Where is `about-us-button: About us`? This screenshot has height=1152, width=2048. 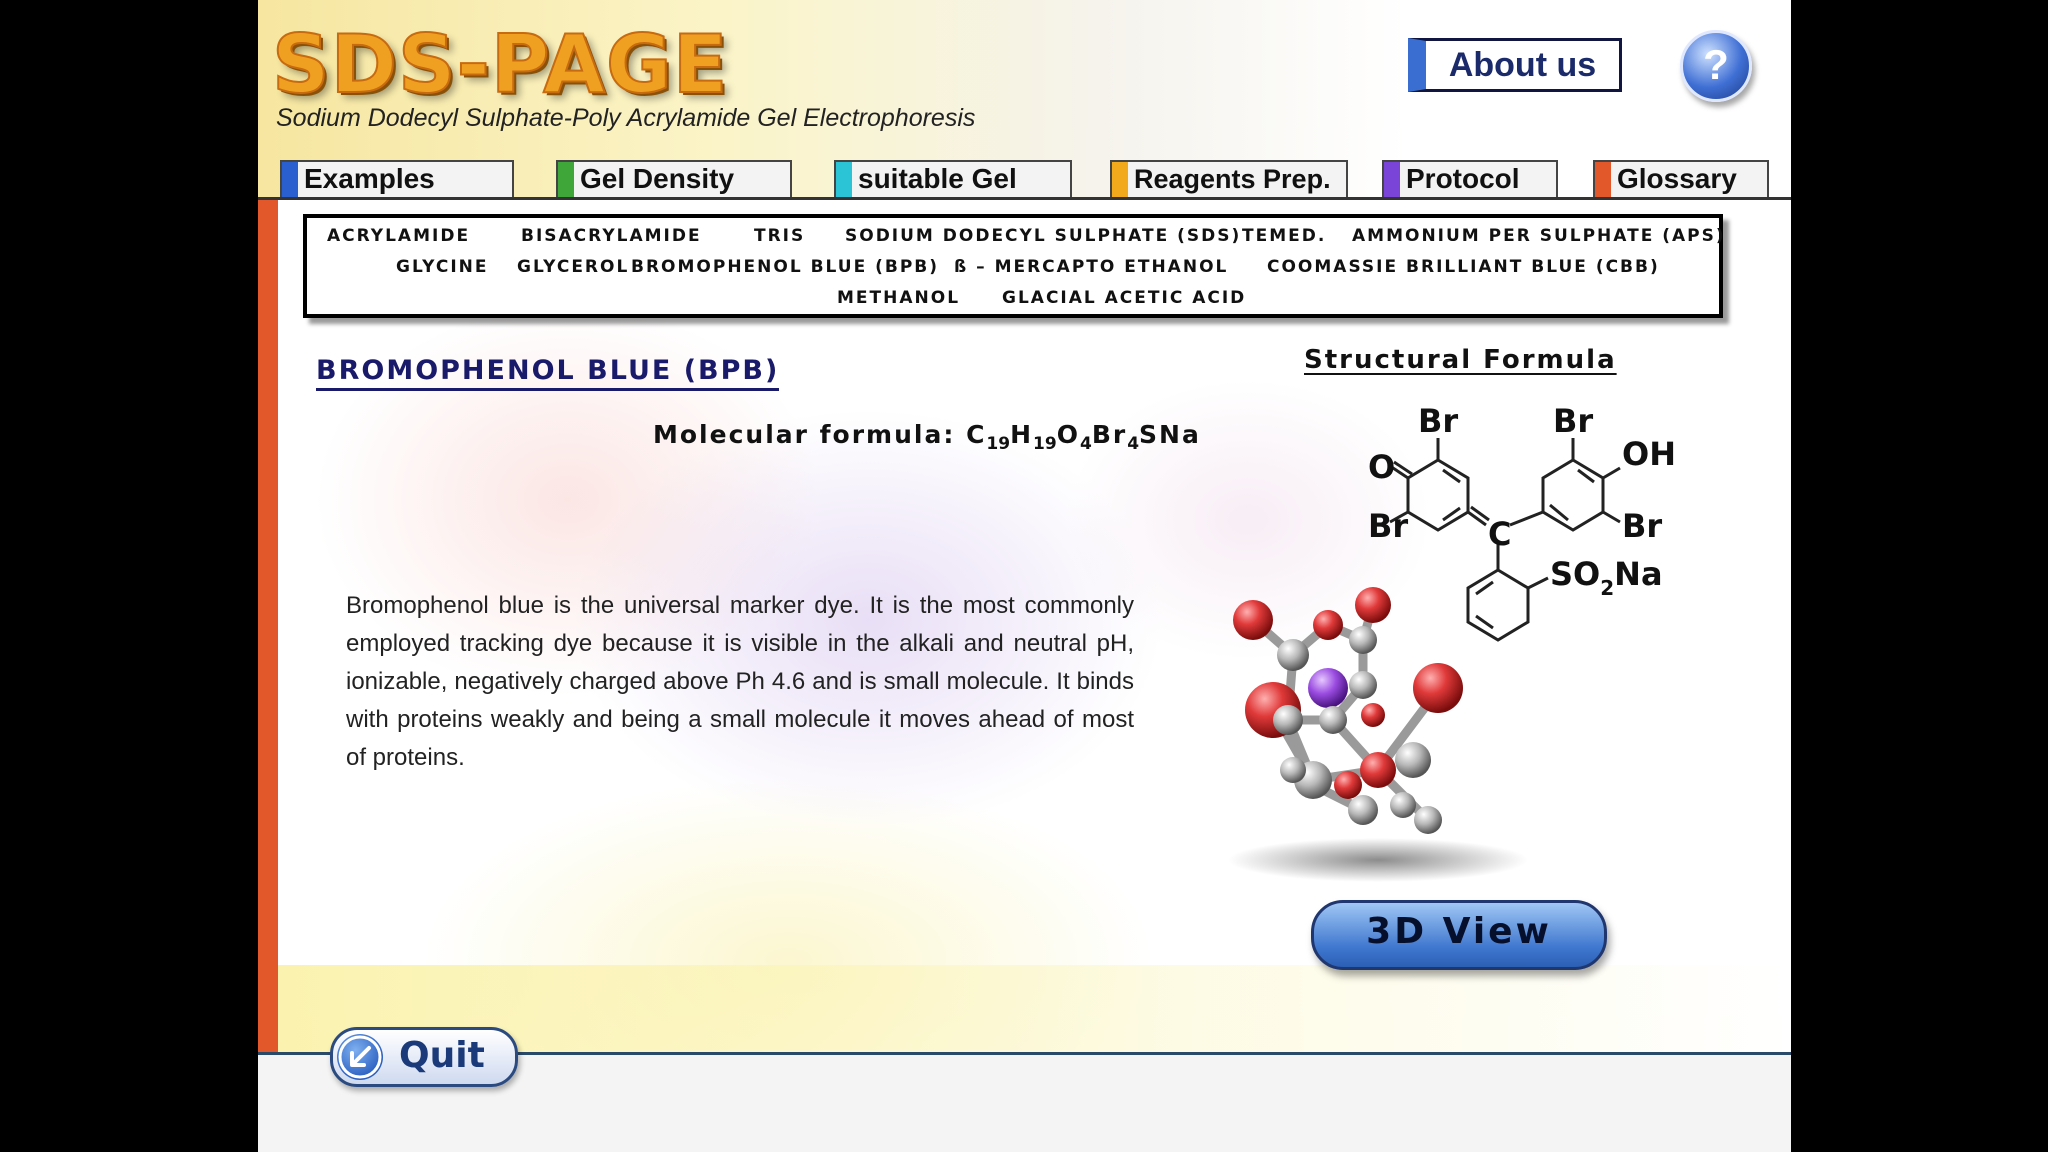
about-us-button: About us is located at coordinates (1515, 65).